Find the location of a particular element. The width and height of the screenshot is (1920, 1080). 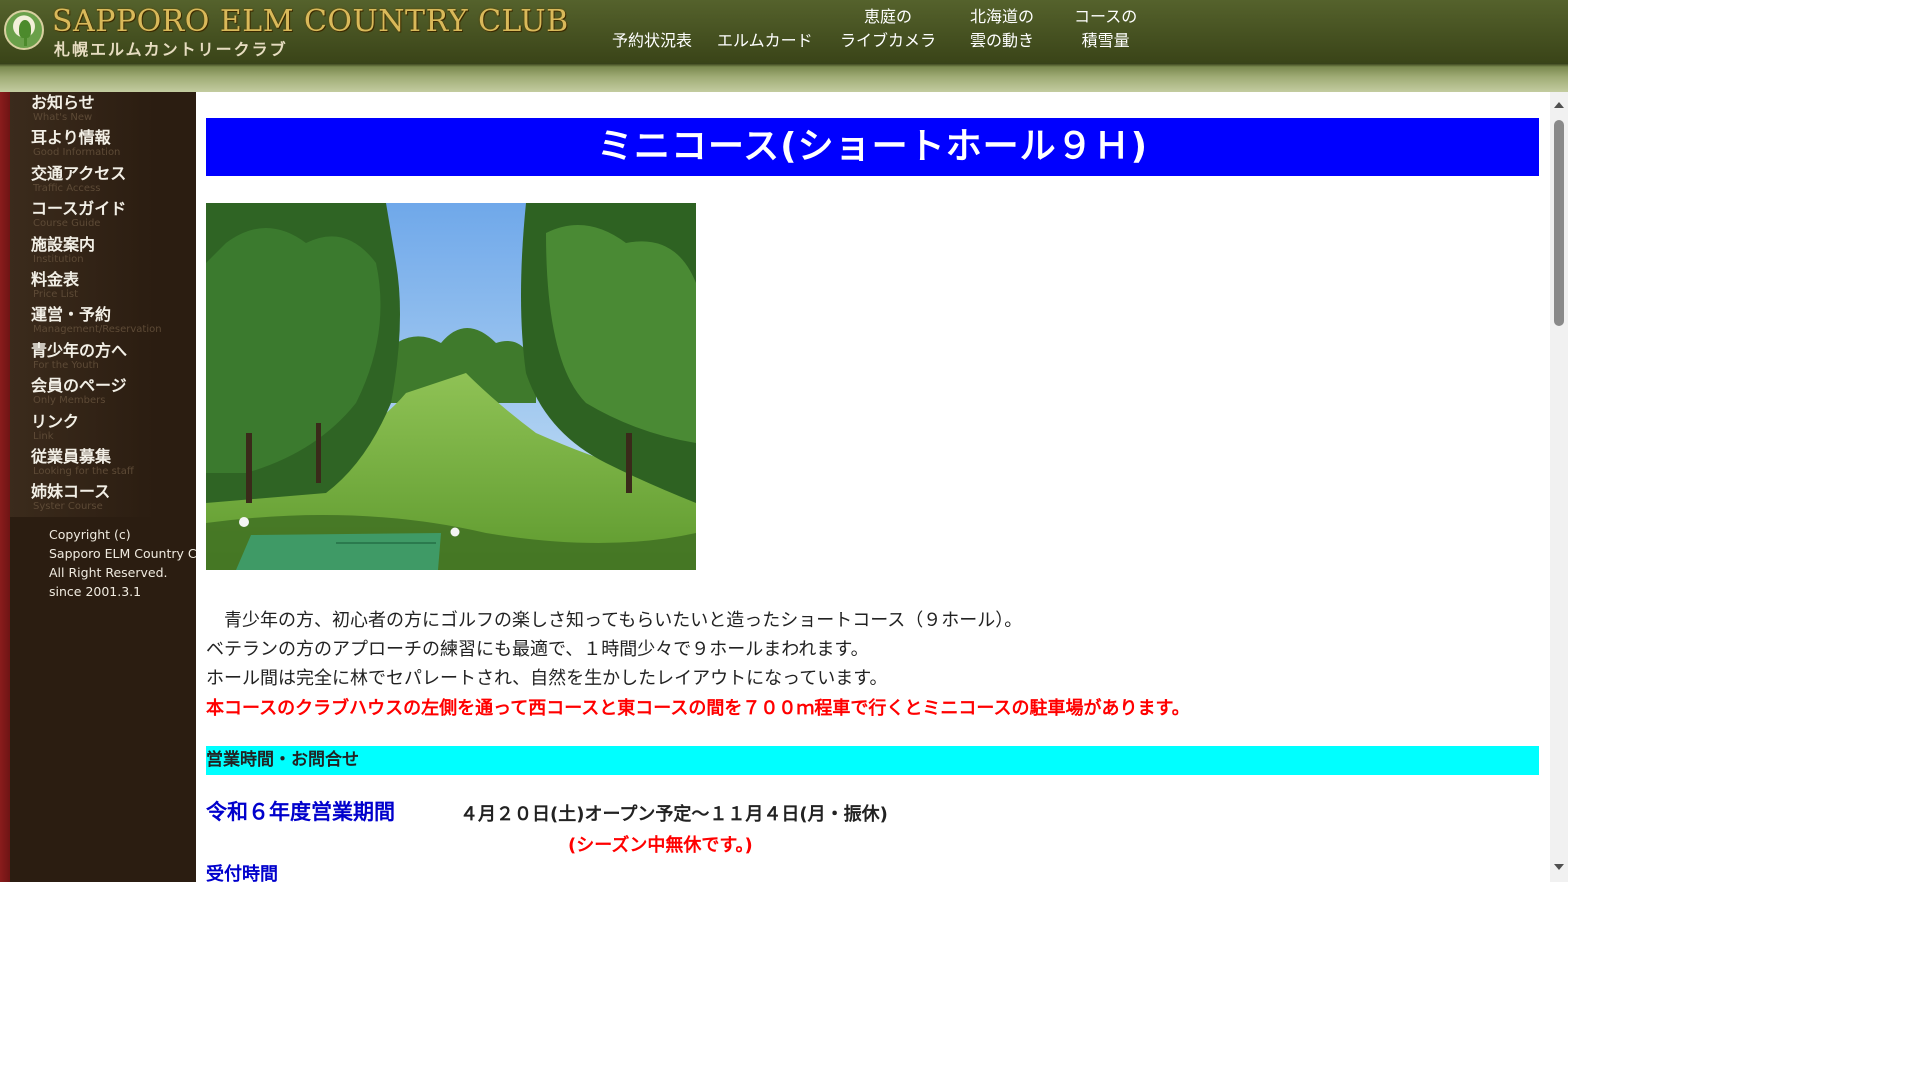

sidebar-item-sublabel: Link is located at coordinates (43, 436).